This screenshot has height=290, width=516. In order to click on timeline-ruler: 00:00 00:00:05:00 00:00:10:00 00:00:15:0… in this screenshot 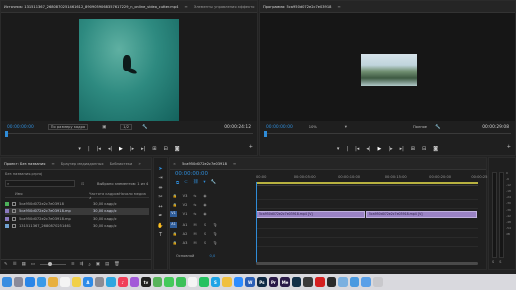, I will do `click(374, 179)`.